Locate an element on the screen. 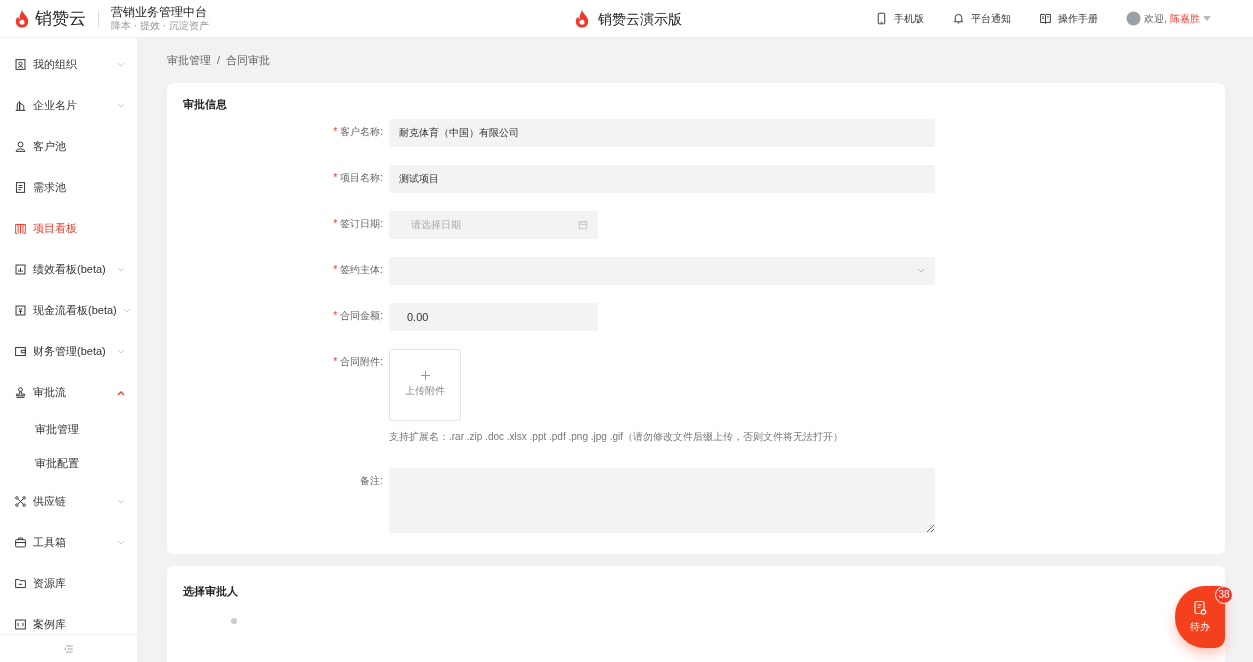 The height and width of the screenshot is (662, 1253). case-icon is located at coordinates (20, 542).